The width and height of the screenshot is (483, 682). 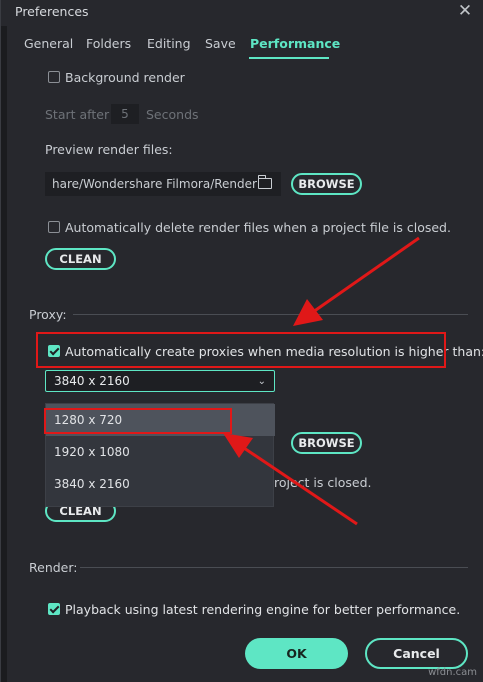 What do you see at coordinates (54, 609) in the screenshot?
I see `playback-engine-checkbox` at bounding box center [54, 609].